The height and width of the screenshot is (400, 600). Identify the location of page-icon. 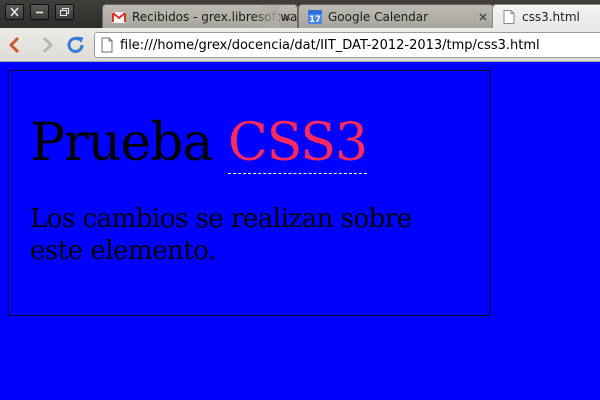
(107, 45).